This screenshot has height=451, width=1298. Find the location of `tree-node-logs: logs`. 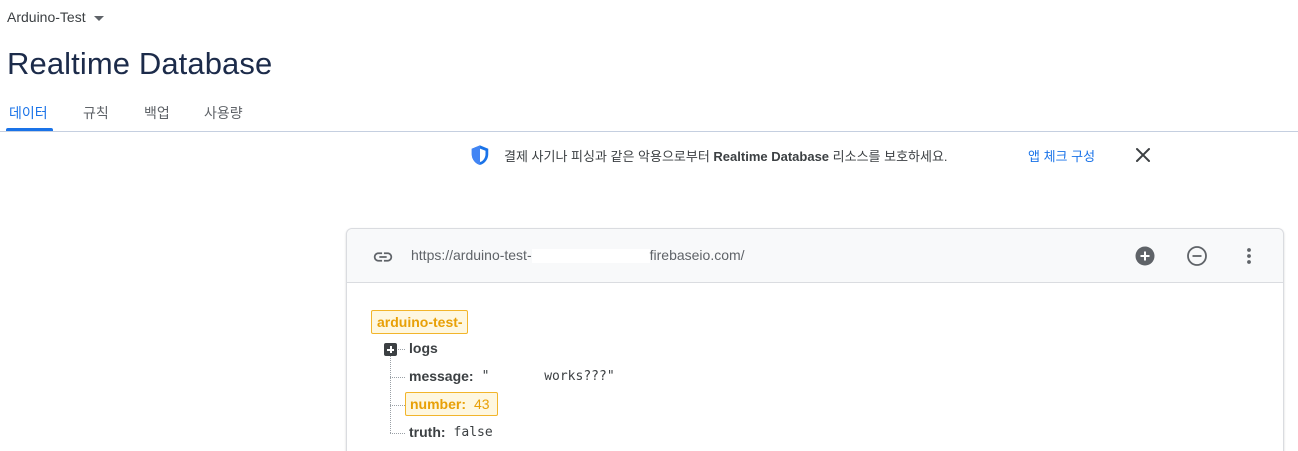

tree-node-logs: logs is located at coordinates (423, 348).